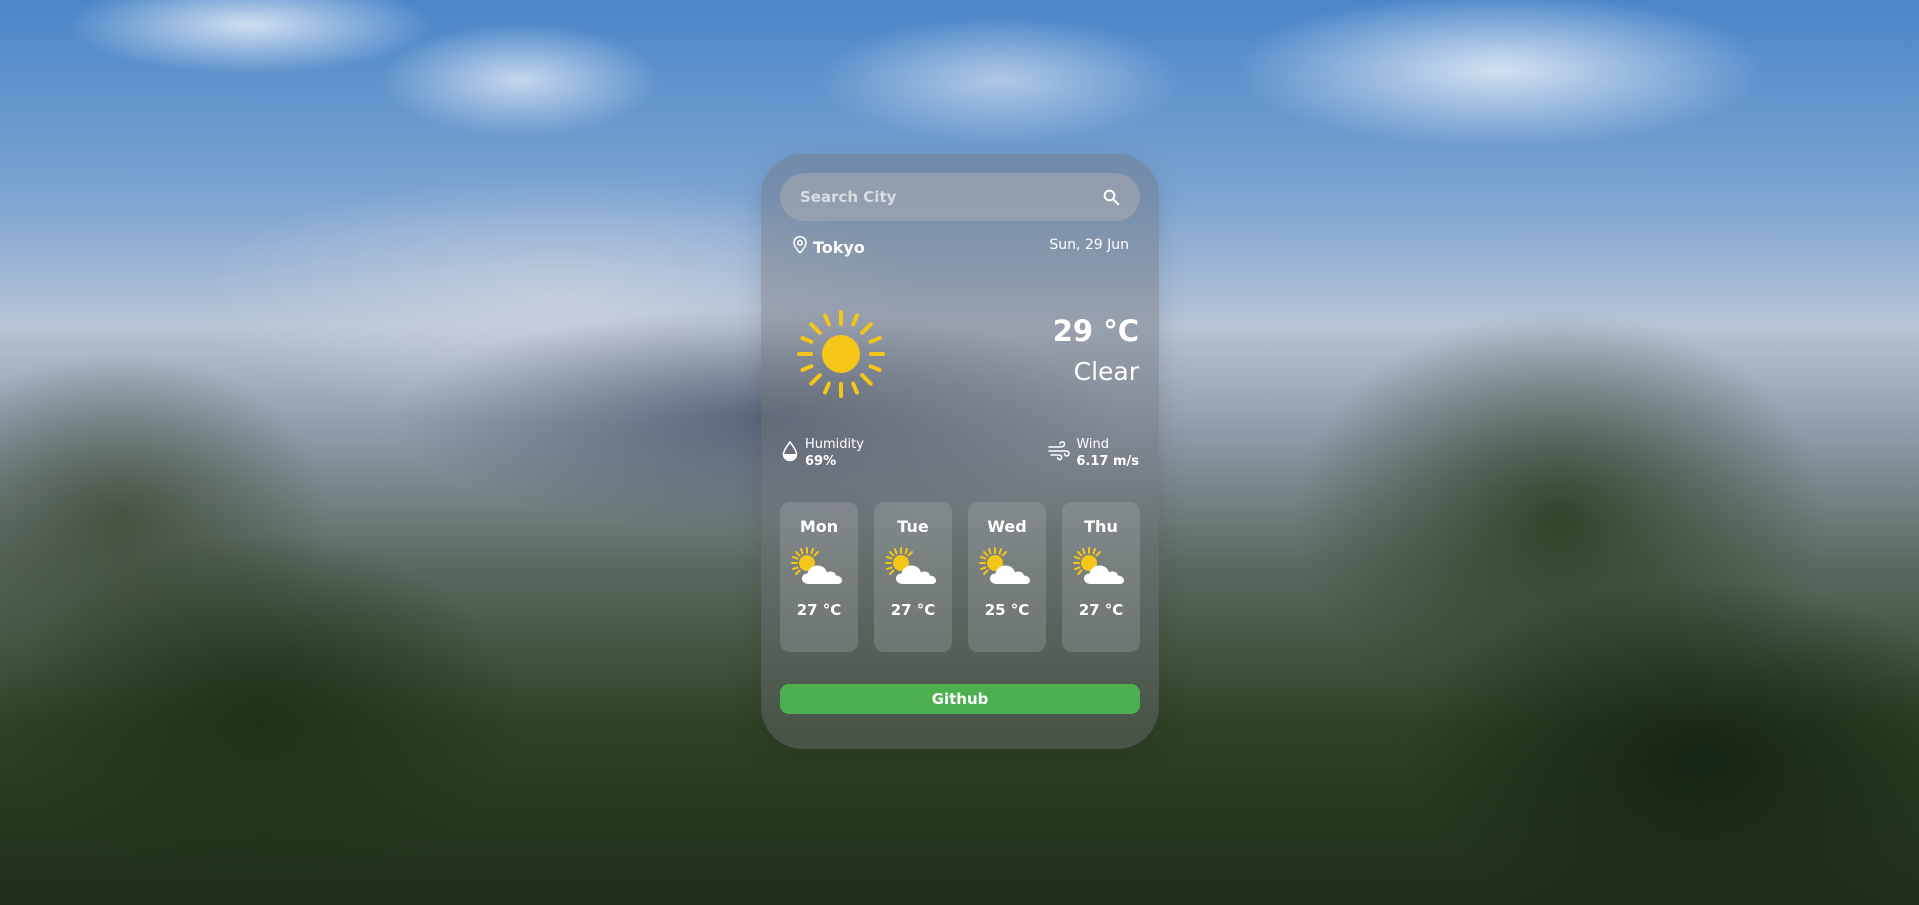 This screenshot has width=1919, height=905. Describe the element at coordinates (1007, 610) in the screenshot. I see `forecast-temperature: 25 °C` at that location.